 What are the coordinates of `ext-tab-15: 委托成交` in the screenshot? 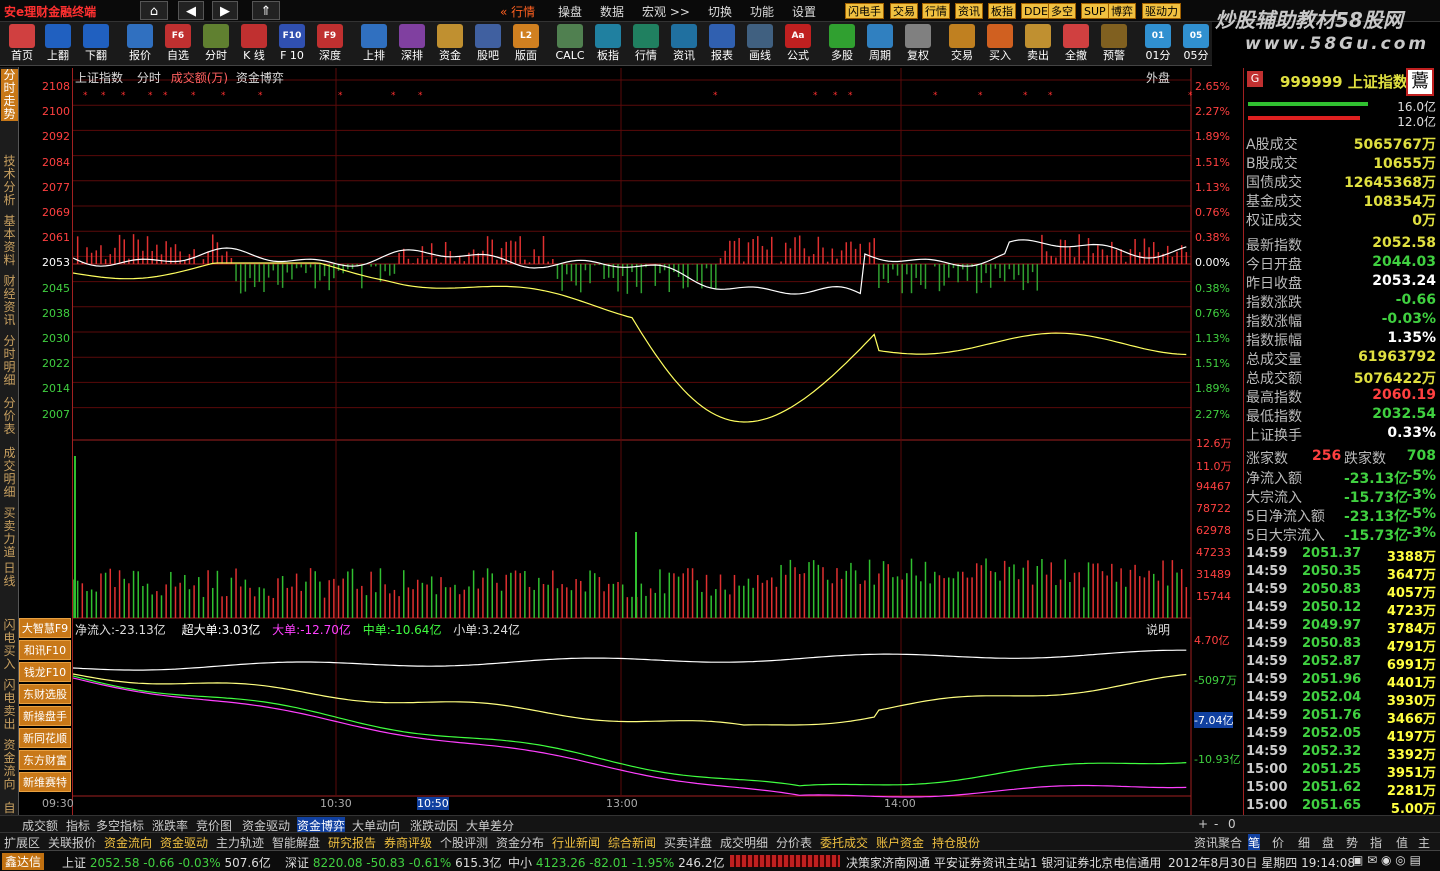 It's located at (844, 842).